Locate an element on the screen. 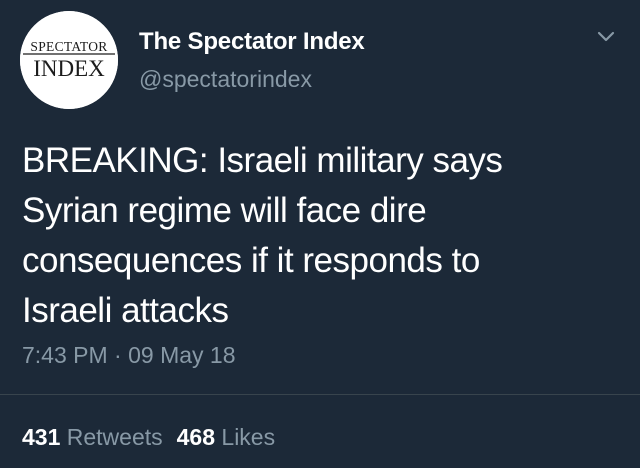 The width and height of the screenshot is (640, 468). tweet-date: 09 May 18 is located at coordinates (182, 355).